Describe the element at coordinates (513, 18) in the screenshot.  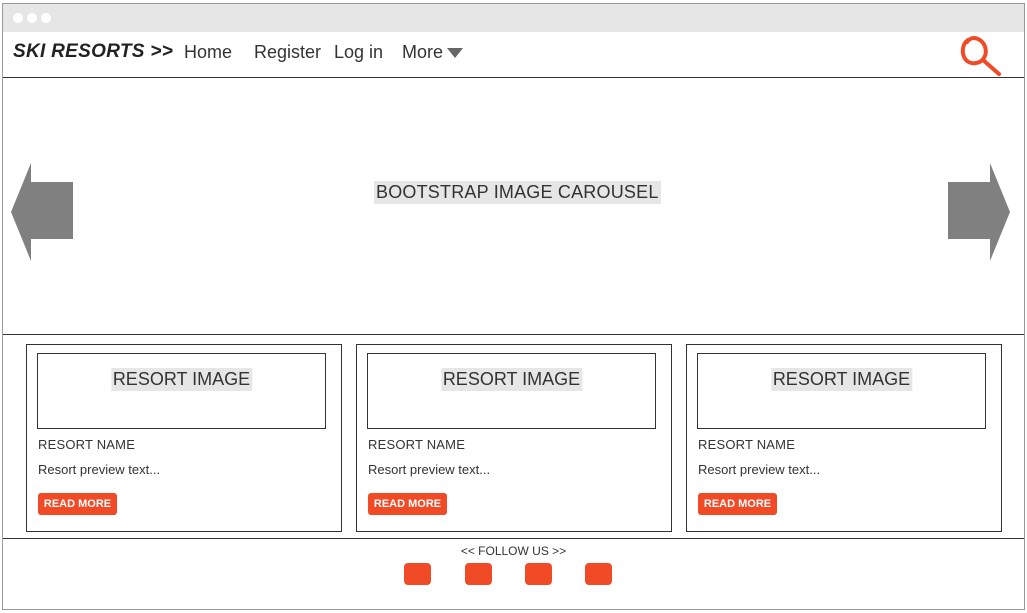
I see `window-titlebar` at that location.